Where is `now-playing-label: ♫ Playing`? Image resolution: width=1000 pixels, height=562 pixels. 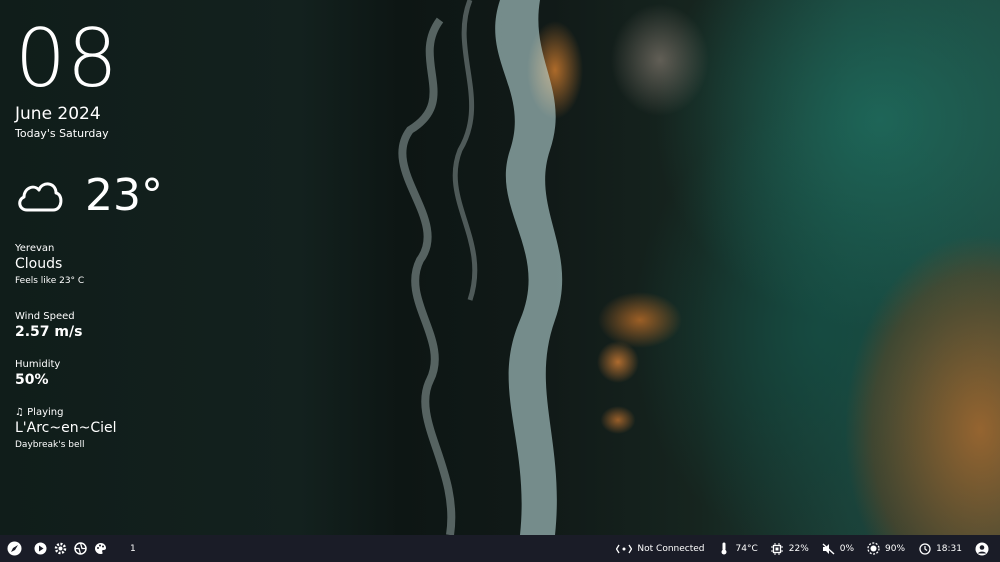
now-playing-label: ♫ Playing is located at coordinates (115, 412).